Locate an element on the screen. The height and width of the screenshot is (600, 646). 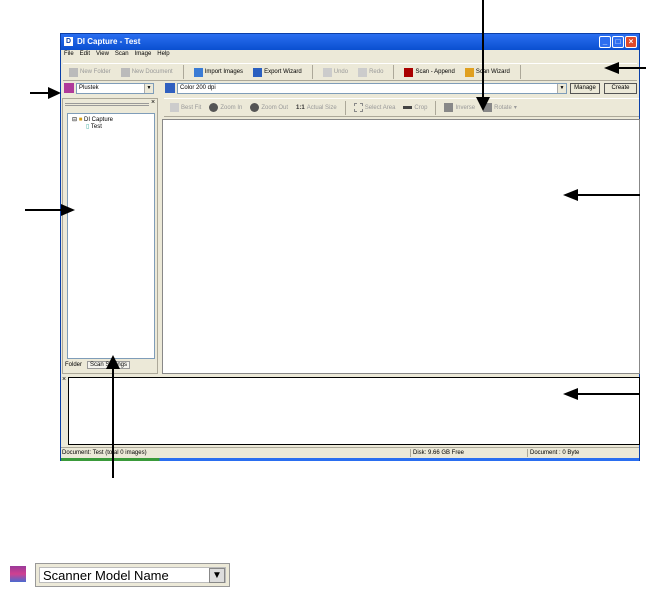
inverse-button: Inverse is located at coordinates (459, 107).